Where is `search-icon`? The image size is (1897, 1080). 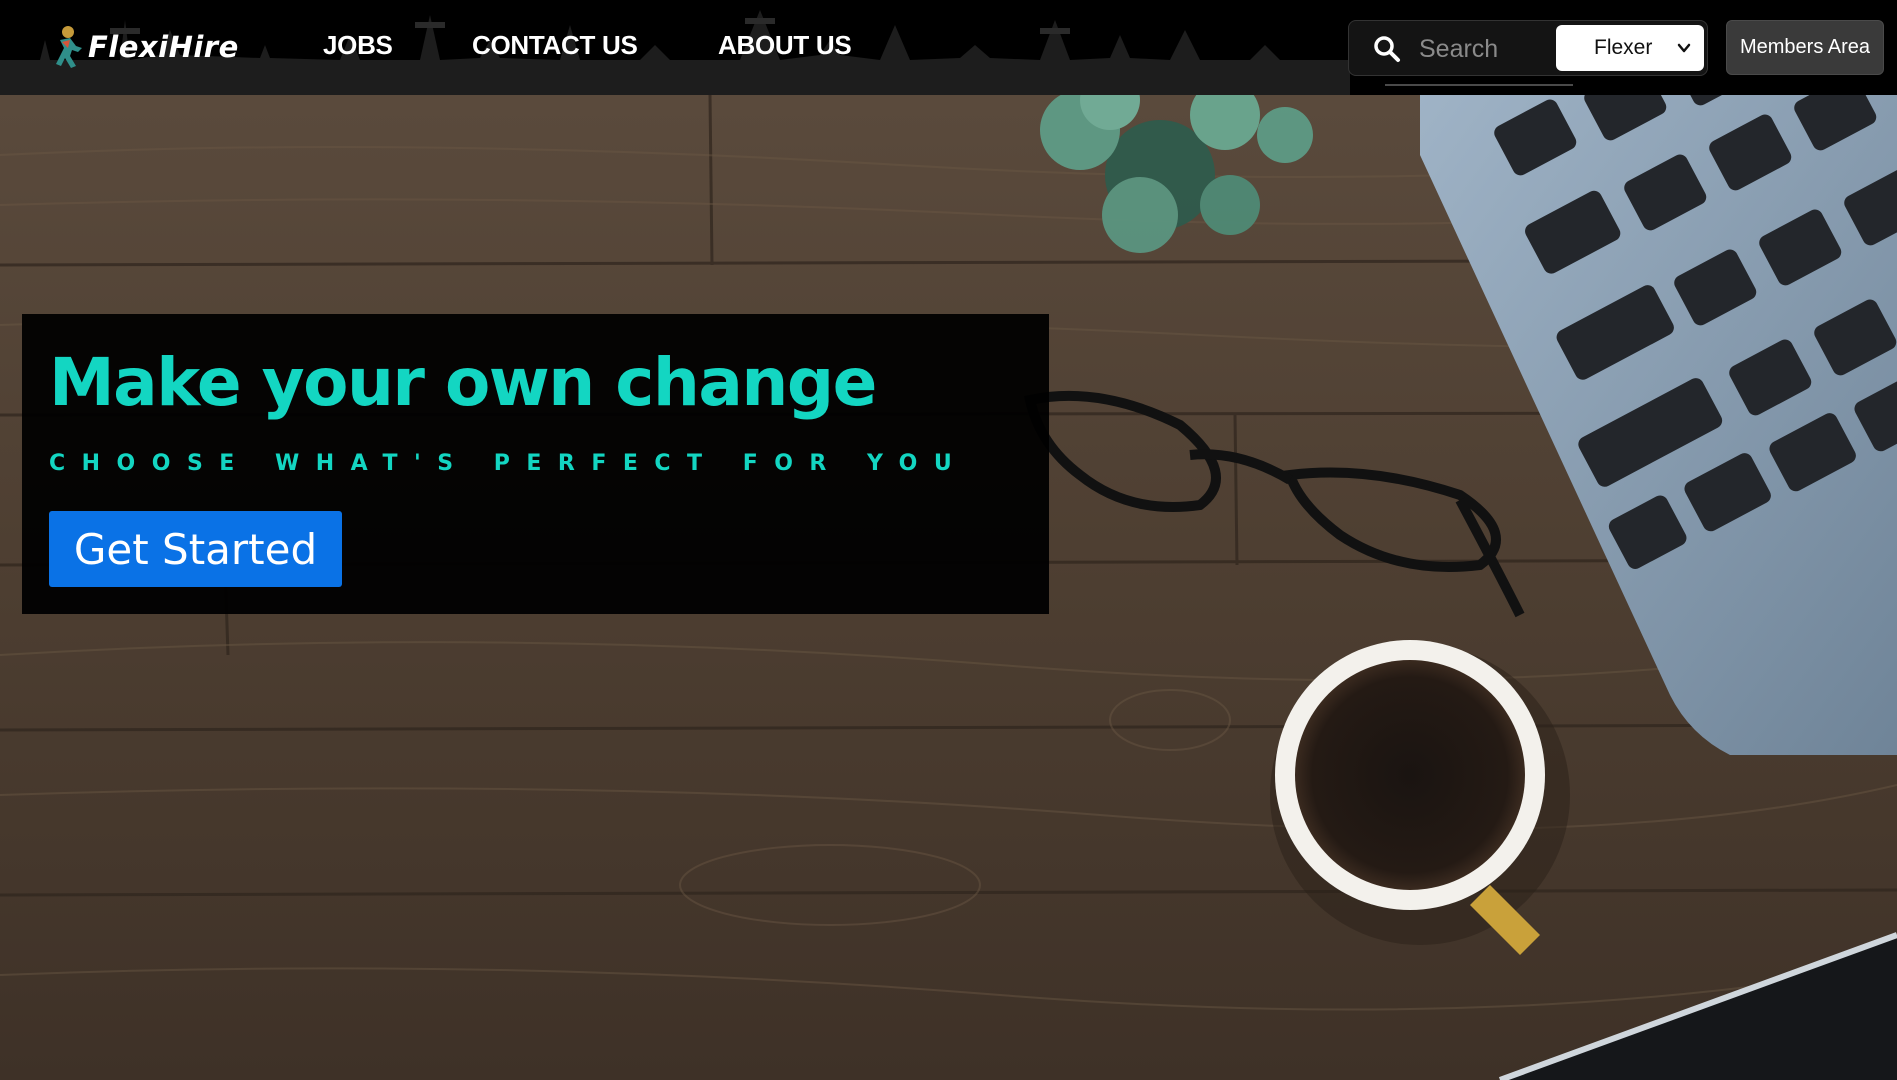
search-icon is located at coordinates (1387, 49).